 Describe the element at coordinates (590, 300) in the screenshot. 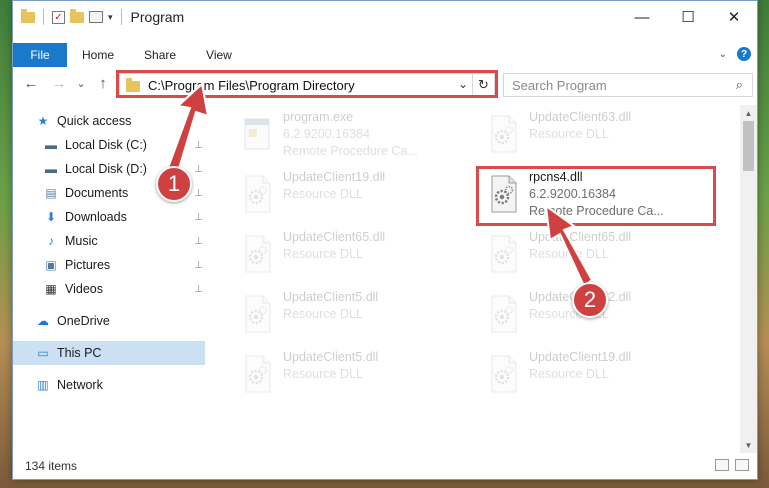

I see `callout-step-2: 2` at that location.